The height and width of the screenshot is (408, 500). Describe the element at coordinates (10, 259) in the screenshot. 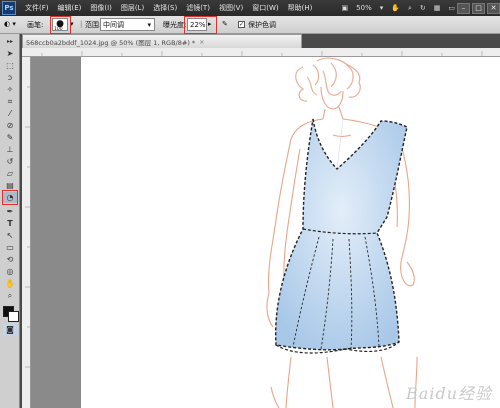

I see `3d-rotate-icon: ⟲` at that location.